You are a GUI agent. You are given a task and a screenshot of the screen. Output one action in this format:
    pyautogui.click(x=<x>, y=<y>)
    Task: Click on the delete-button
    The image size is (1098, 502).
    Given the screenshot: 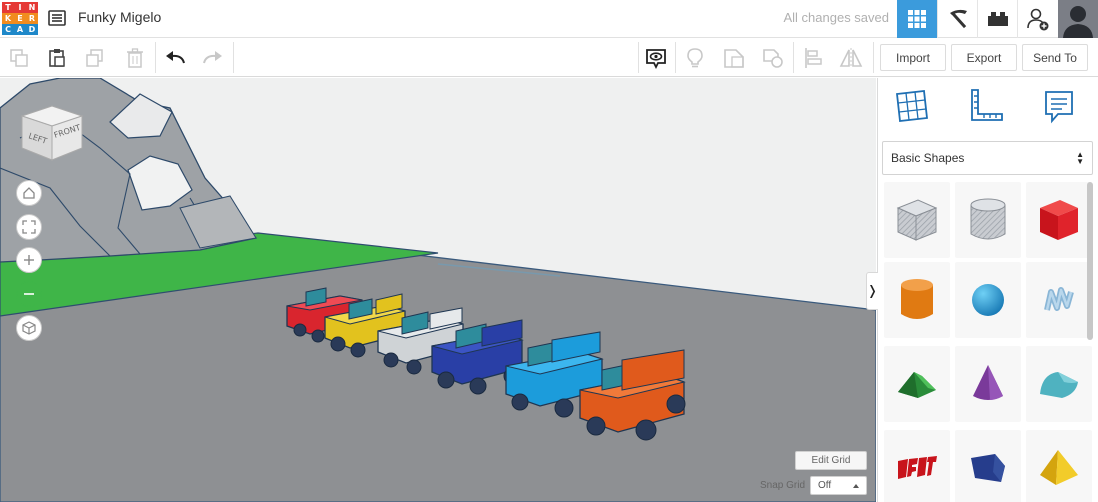 What is the action you would take?
    pyautogui.click(x=135, y=57)
    